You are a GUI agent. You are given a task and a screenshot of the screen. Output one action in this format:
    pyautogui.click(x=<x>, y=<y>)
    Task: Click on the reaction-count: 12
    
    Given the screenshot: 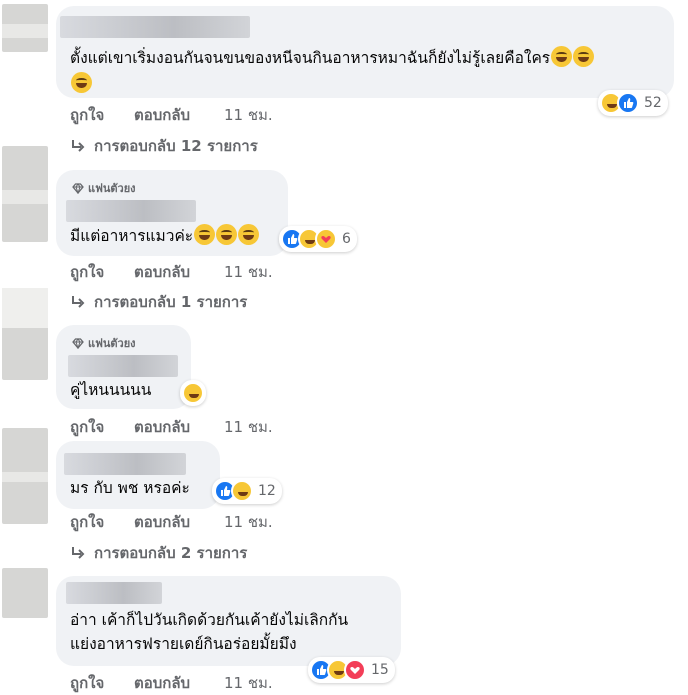 What is the action you would take?
    pyautogui.click(x=267, y=491)
    